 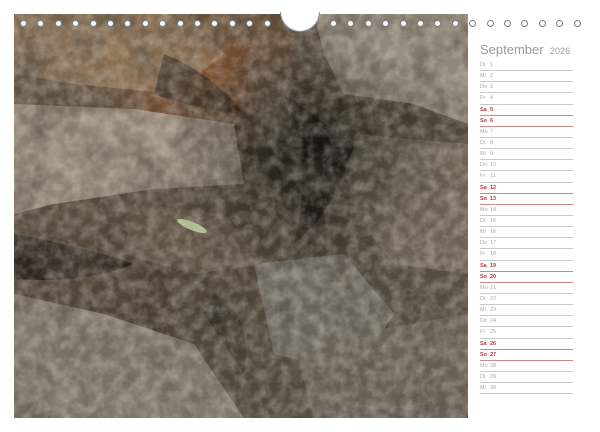 What do you see at coordinates (493, 376) in the screenshot?
I see `day-number: 29` at bounding box center [493, 376].